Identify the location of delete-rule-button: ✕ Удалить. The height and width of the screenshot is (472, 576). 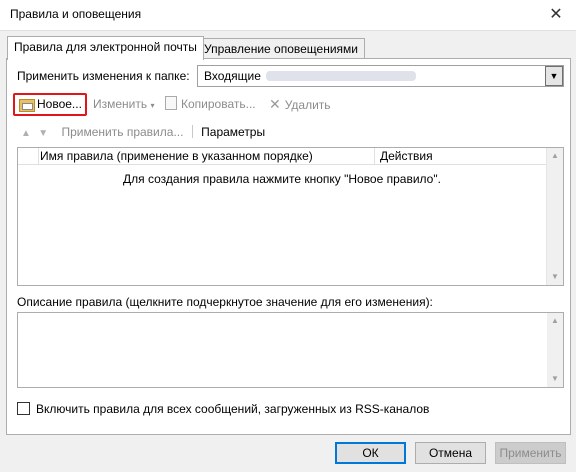
(300, 104).